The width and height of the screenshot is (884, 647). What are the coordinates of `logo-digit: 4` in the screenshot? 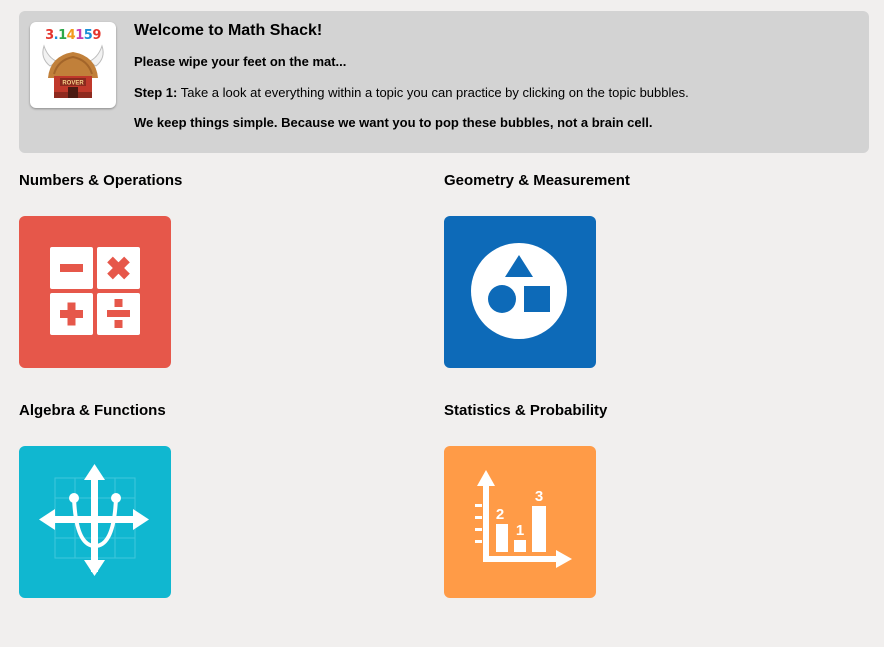 It's located at (71, 35).